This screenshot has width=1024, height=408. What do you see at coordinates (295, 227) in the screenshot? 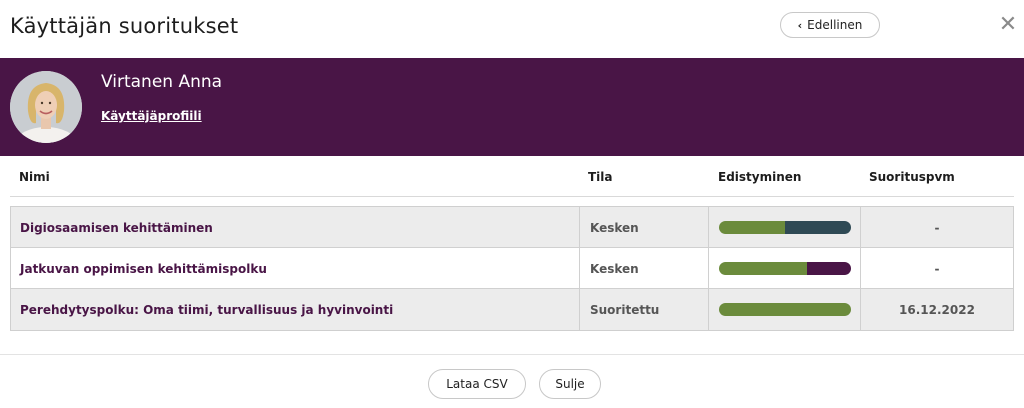
I see `course-name: Digiosaamisen kehittäminen` at bounding box center [295, 227].